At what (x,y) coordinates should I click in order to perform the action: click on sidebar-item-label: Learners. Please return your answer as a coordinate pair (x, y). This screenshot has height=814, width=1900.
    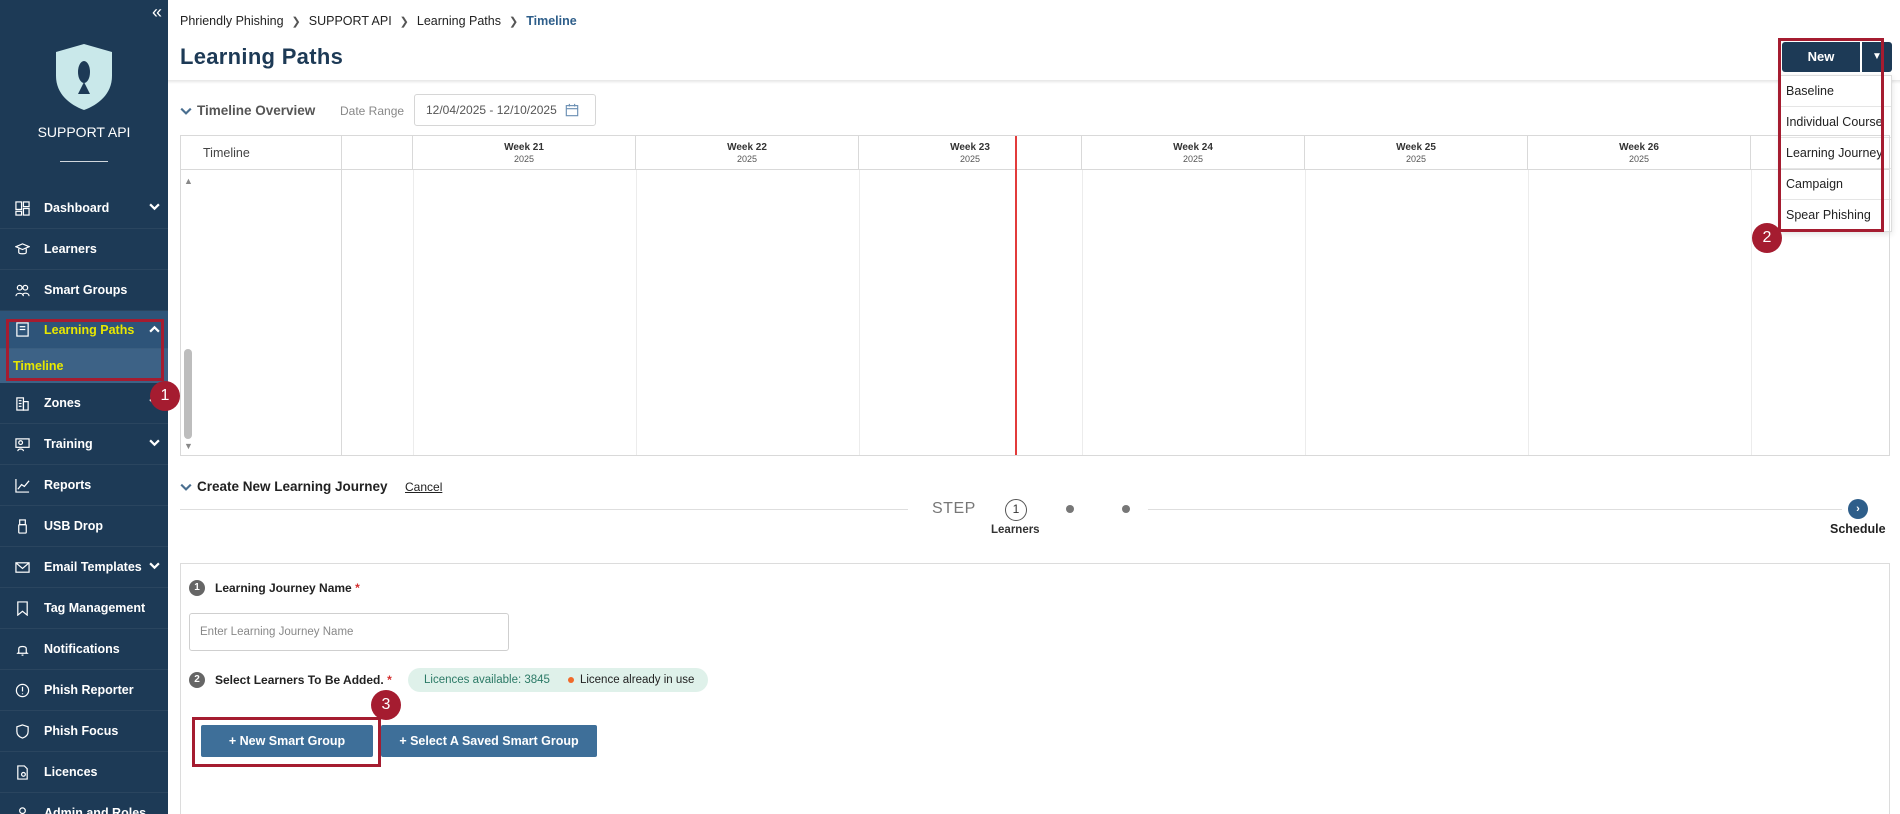
    Looking at the image, I should click on (70, 249).